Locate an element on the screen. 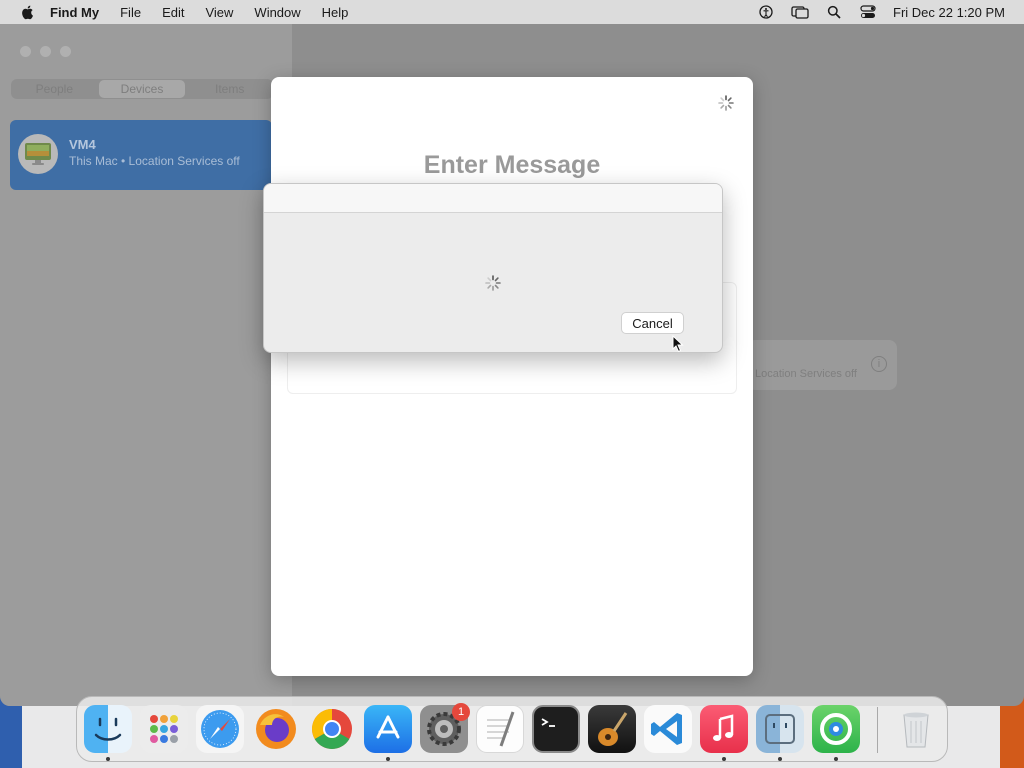 This screenshot has width=1024, height=768. sheet-title: Enter Message is located at coordinates (512, 165).